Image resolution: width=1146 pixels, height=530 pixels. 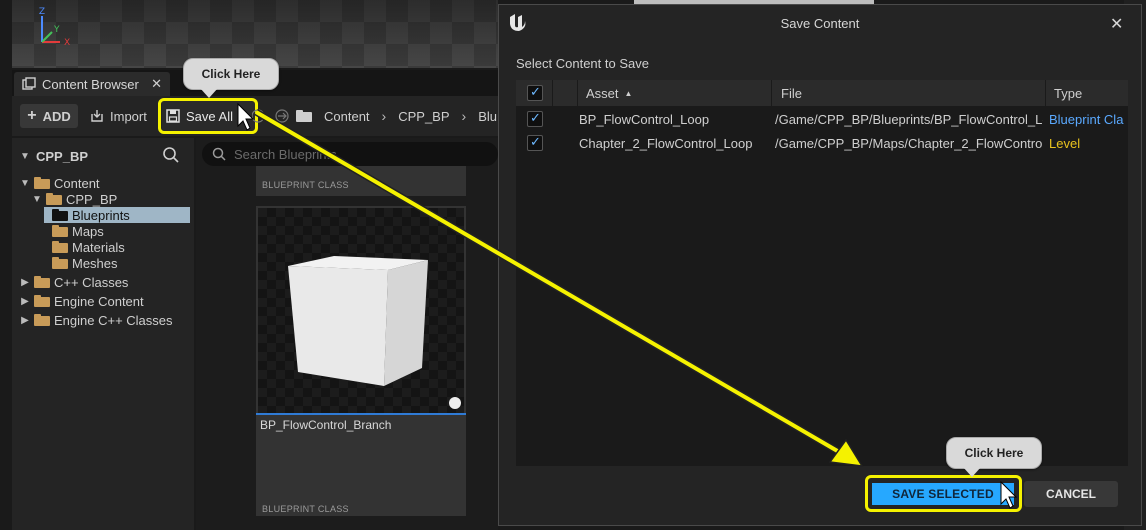 I want to click on tree-item-engine-cpp-classes: ▶ Engine C++ Classes, so click(x=96, y=320).